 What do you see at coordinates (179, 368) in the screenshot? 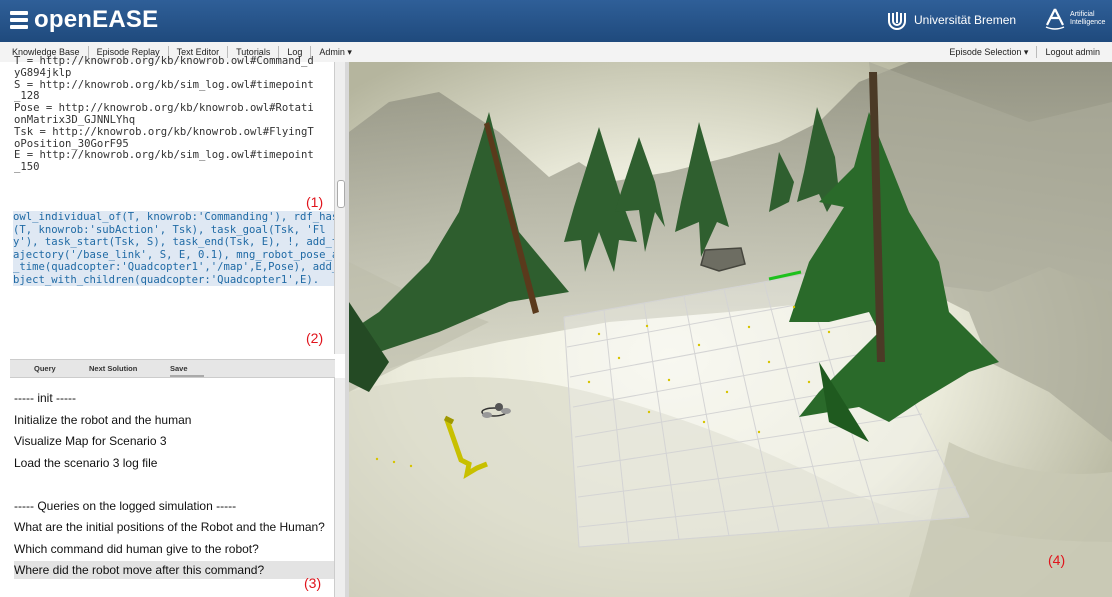
I see `save-button: Save` at bounding box center [179, 368].